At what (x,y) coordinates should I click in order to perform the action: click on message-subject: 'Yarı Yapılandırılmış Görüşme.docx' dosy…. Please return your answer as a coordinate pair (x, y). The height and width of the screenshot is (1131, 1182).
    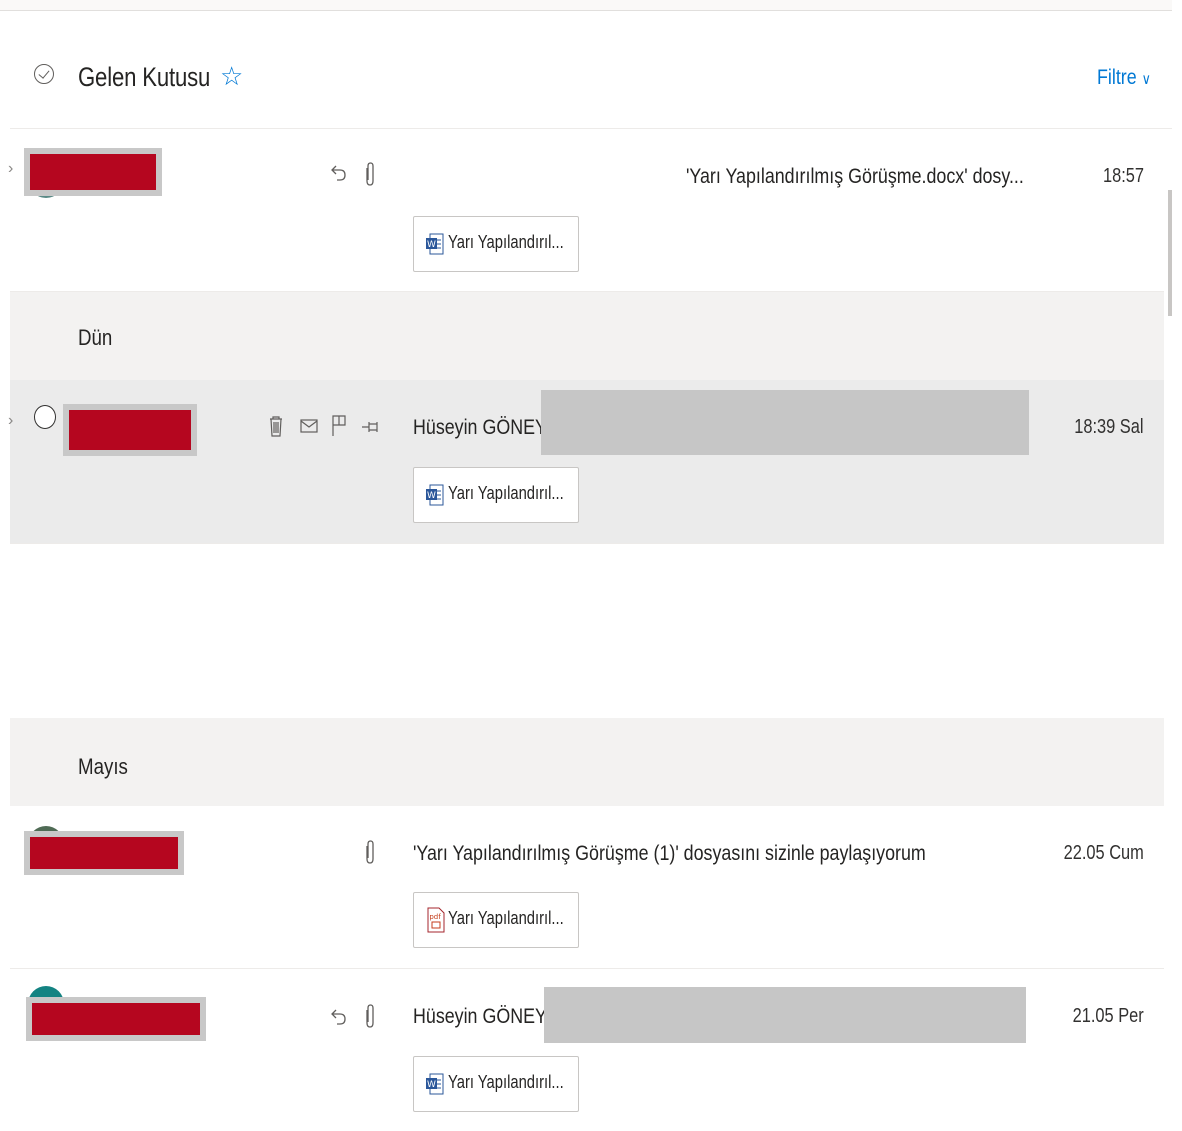
    Looking at the image, I should click on (855, 176).